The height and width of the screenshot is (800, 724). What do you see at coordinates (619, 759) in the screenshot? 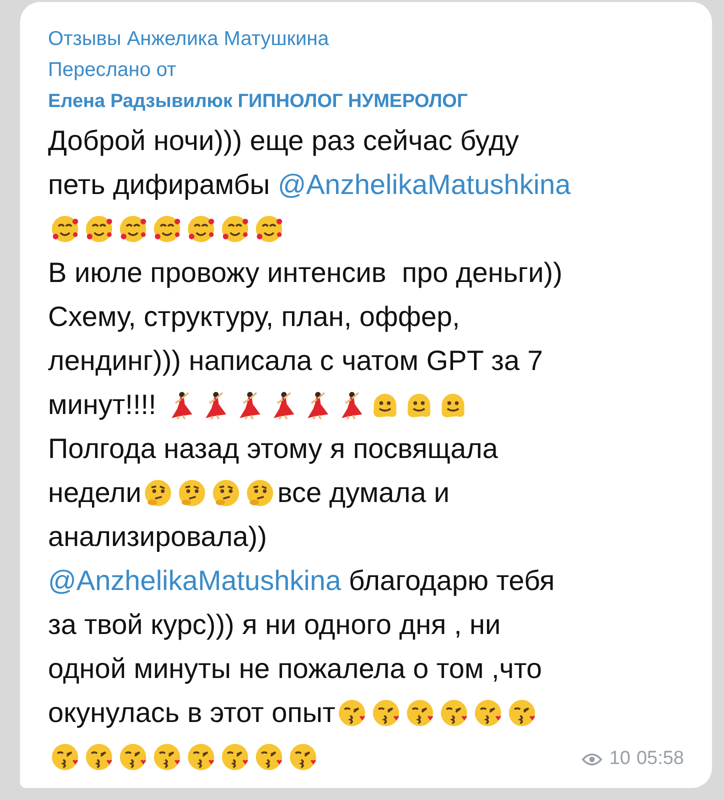
I see `view-count: 10` at bounding box center [619, 759].